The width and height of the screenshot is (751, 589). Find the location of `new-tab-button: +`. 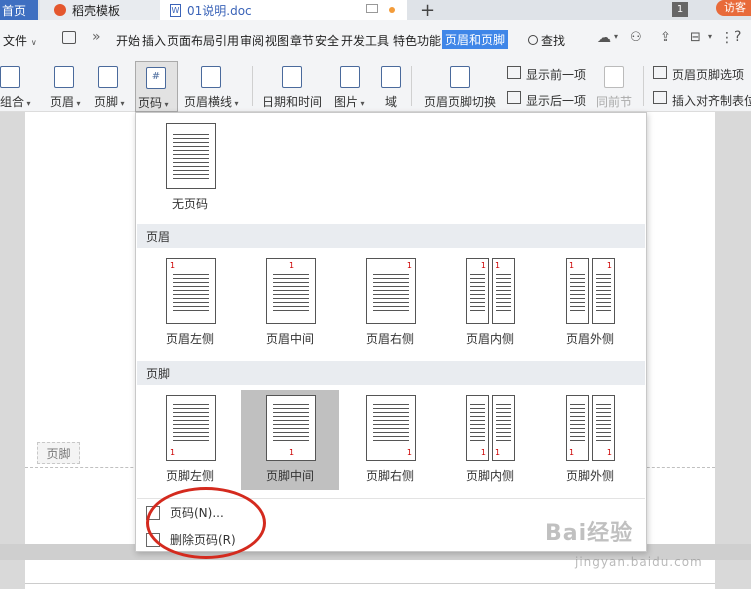

new-tab-button: + is located at coordinates (431, 10).